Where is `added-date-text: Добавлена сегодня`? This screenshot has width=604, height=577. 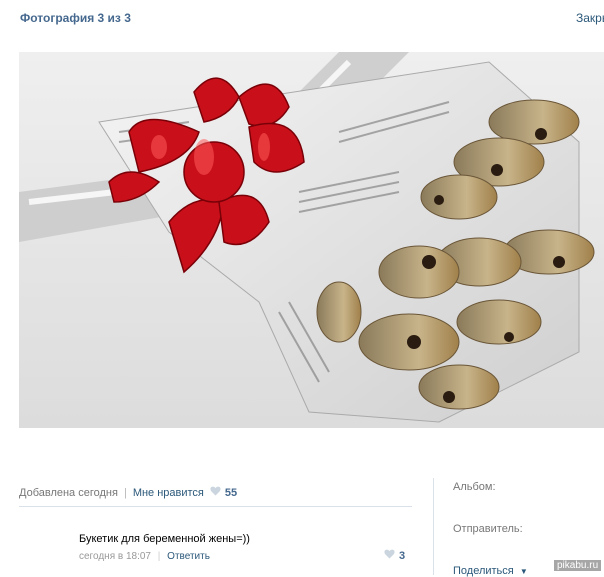
added-date-text: Добавлена сегодня is located at coordinates (68, 492).